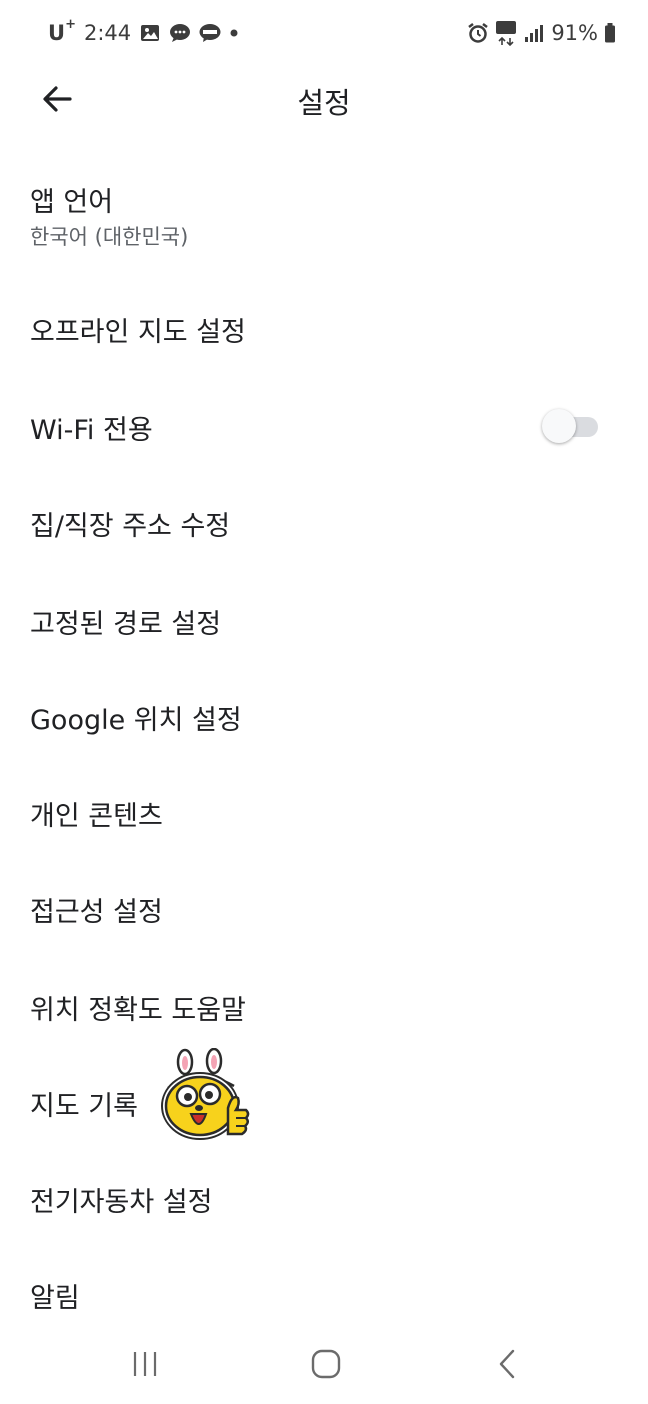 The height and width of the screenshot is (1404, 648). Describe the element at coordinates (70, 24) in the screenshot. I see `carrier-sup: +` at that location.